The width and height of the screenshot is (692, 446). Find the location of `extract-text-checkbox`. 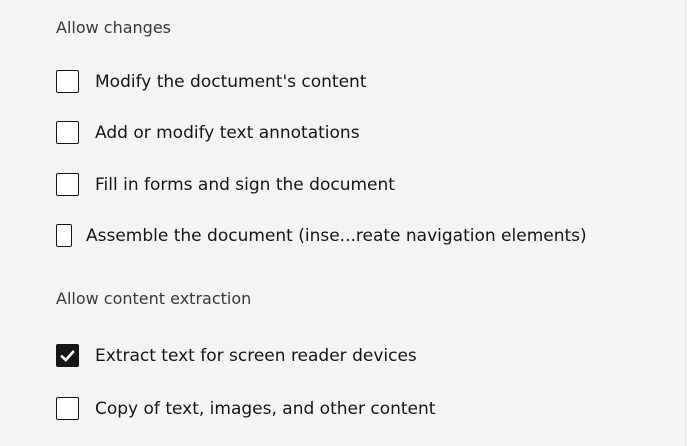

extract-text-checkbox is located at coordinates (67, 355).